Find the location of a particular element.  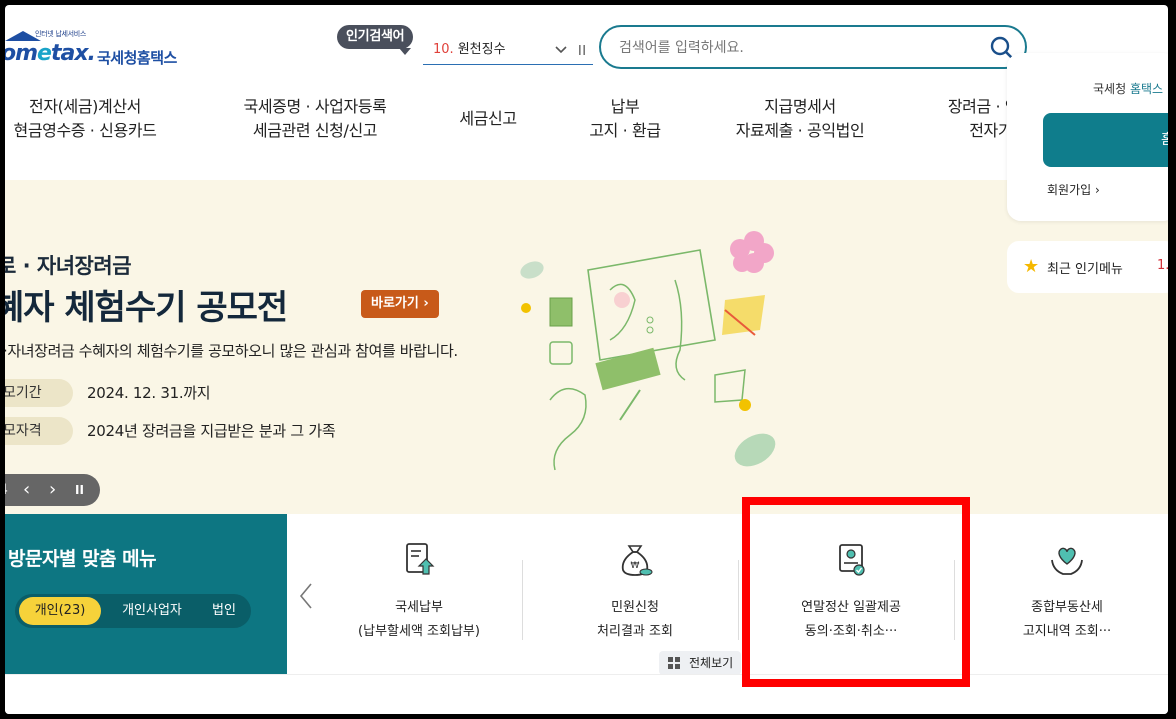

hero-period-value: 2024. 12. 31.까지 is located at coordinates (149, 393).